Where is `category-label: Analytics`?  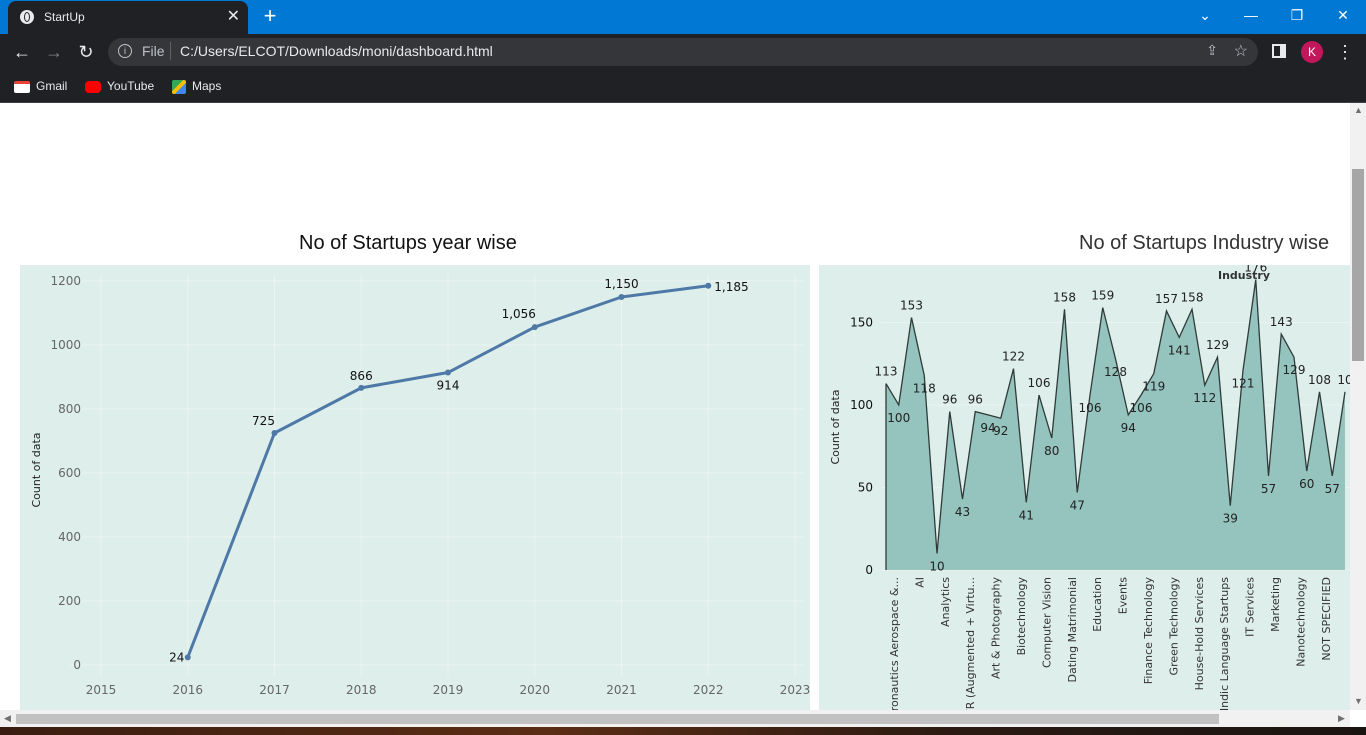 category-label: Analytics is located at coordinates (945, 602).